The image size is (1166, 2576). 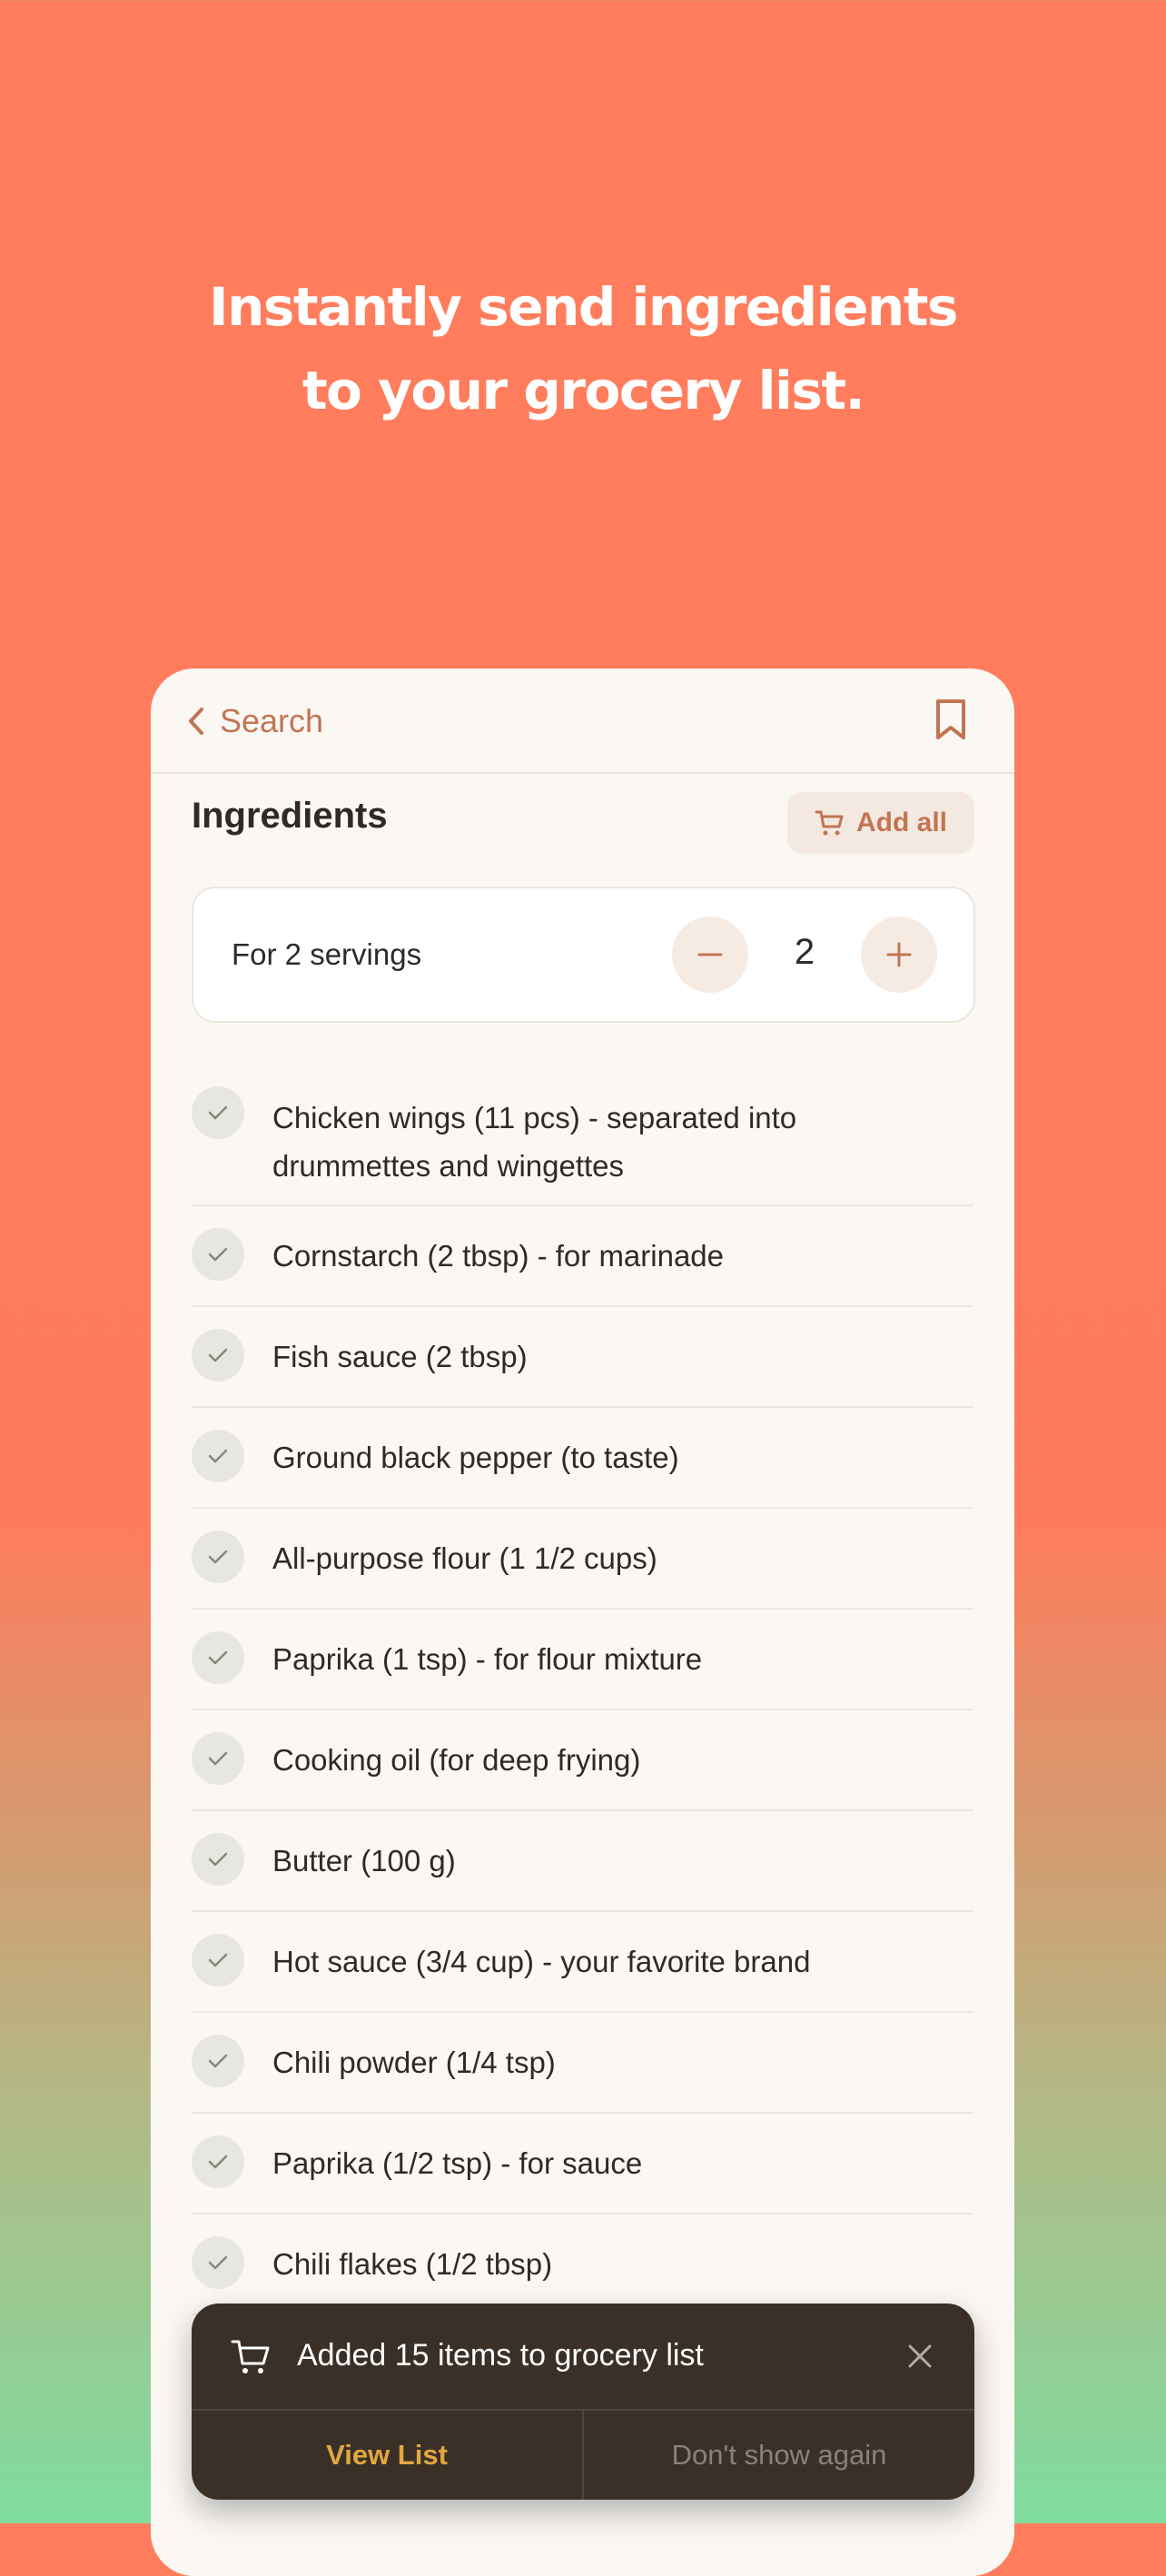 What do you see at coordinates (584, 955) in the screenshot?
I see `servings-selector: For 2 servings 2` at bounding box center [584, 955].